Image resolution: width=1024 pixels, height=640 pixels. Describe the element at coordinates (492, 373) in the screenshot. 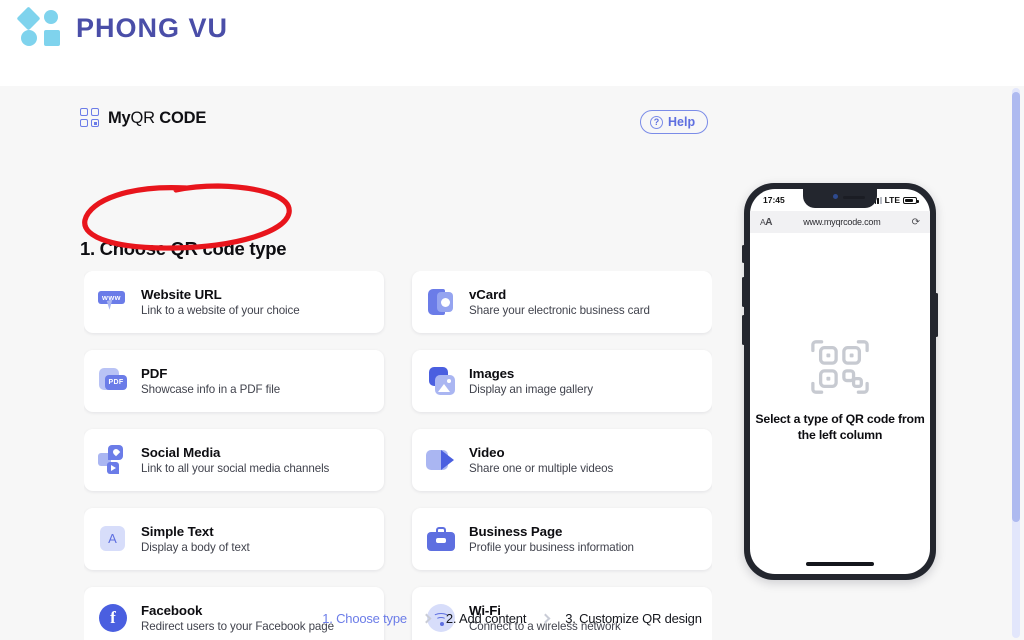

I see `card-title: Images` at that location.